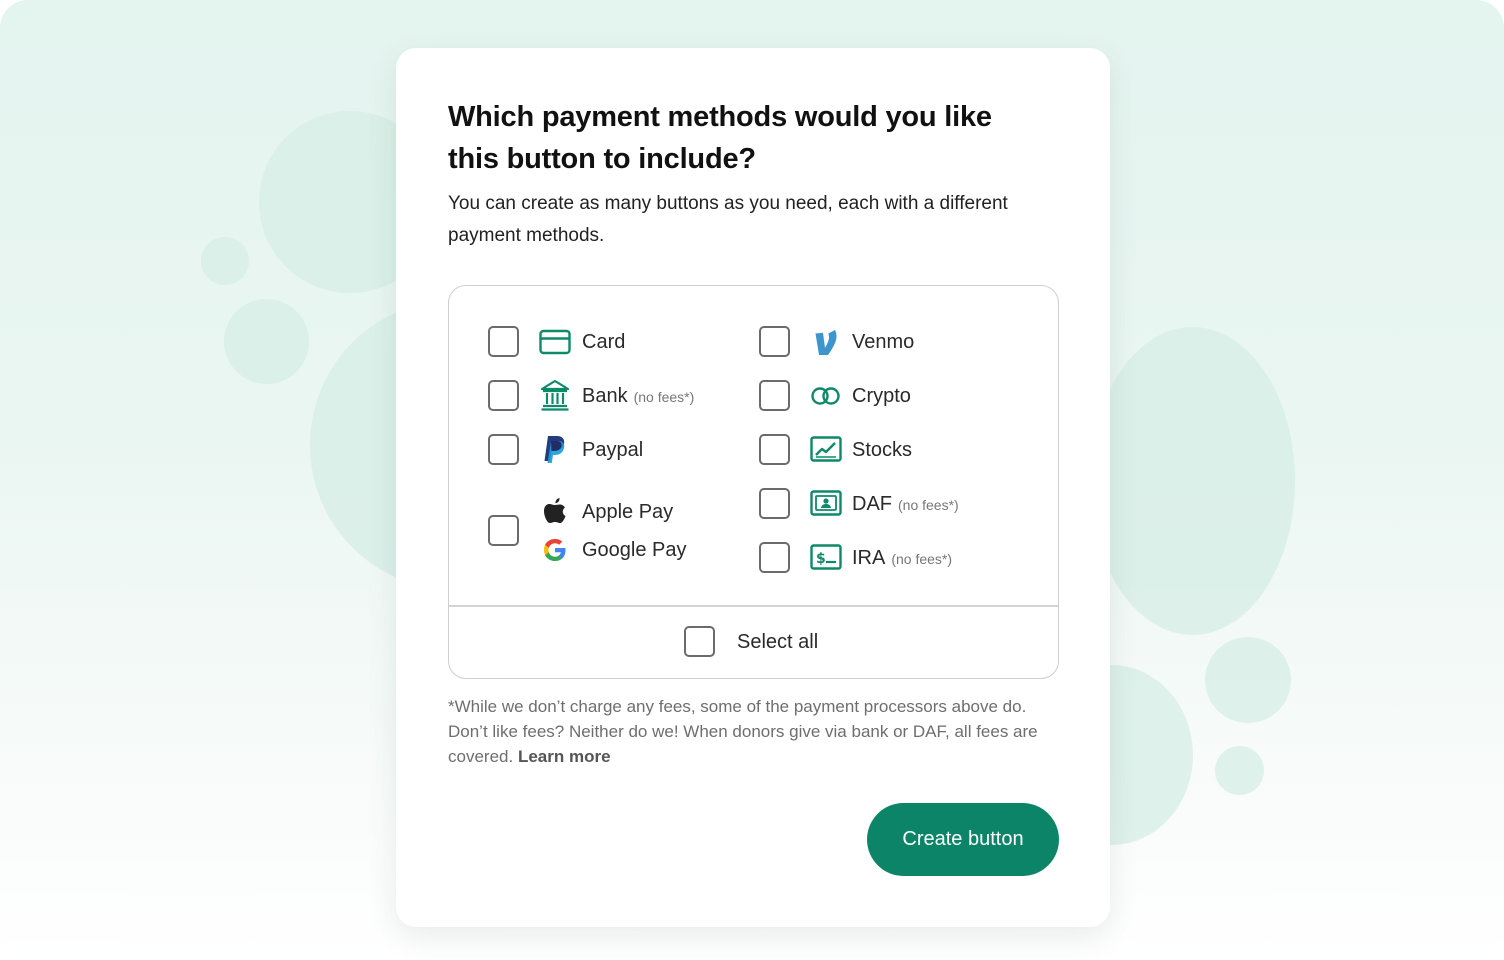  What do you see at coordinates (963, 839) in the screenshot?
I see `create-button: Create button` at bounding box center [963, 839].